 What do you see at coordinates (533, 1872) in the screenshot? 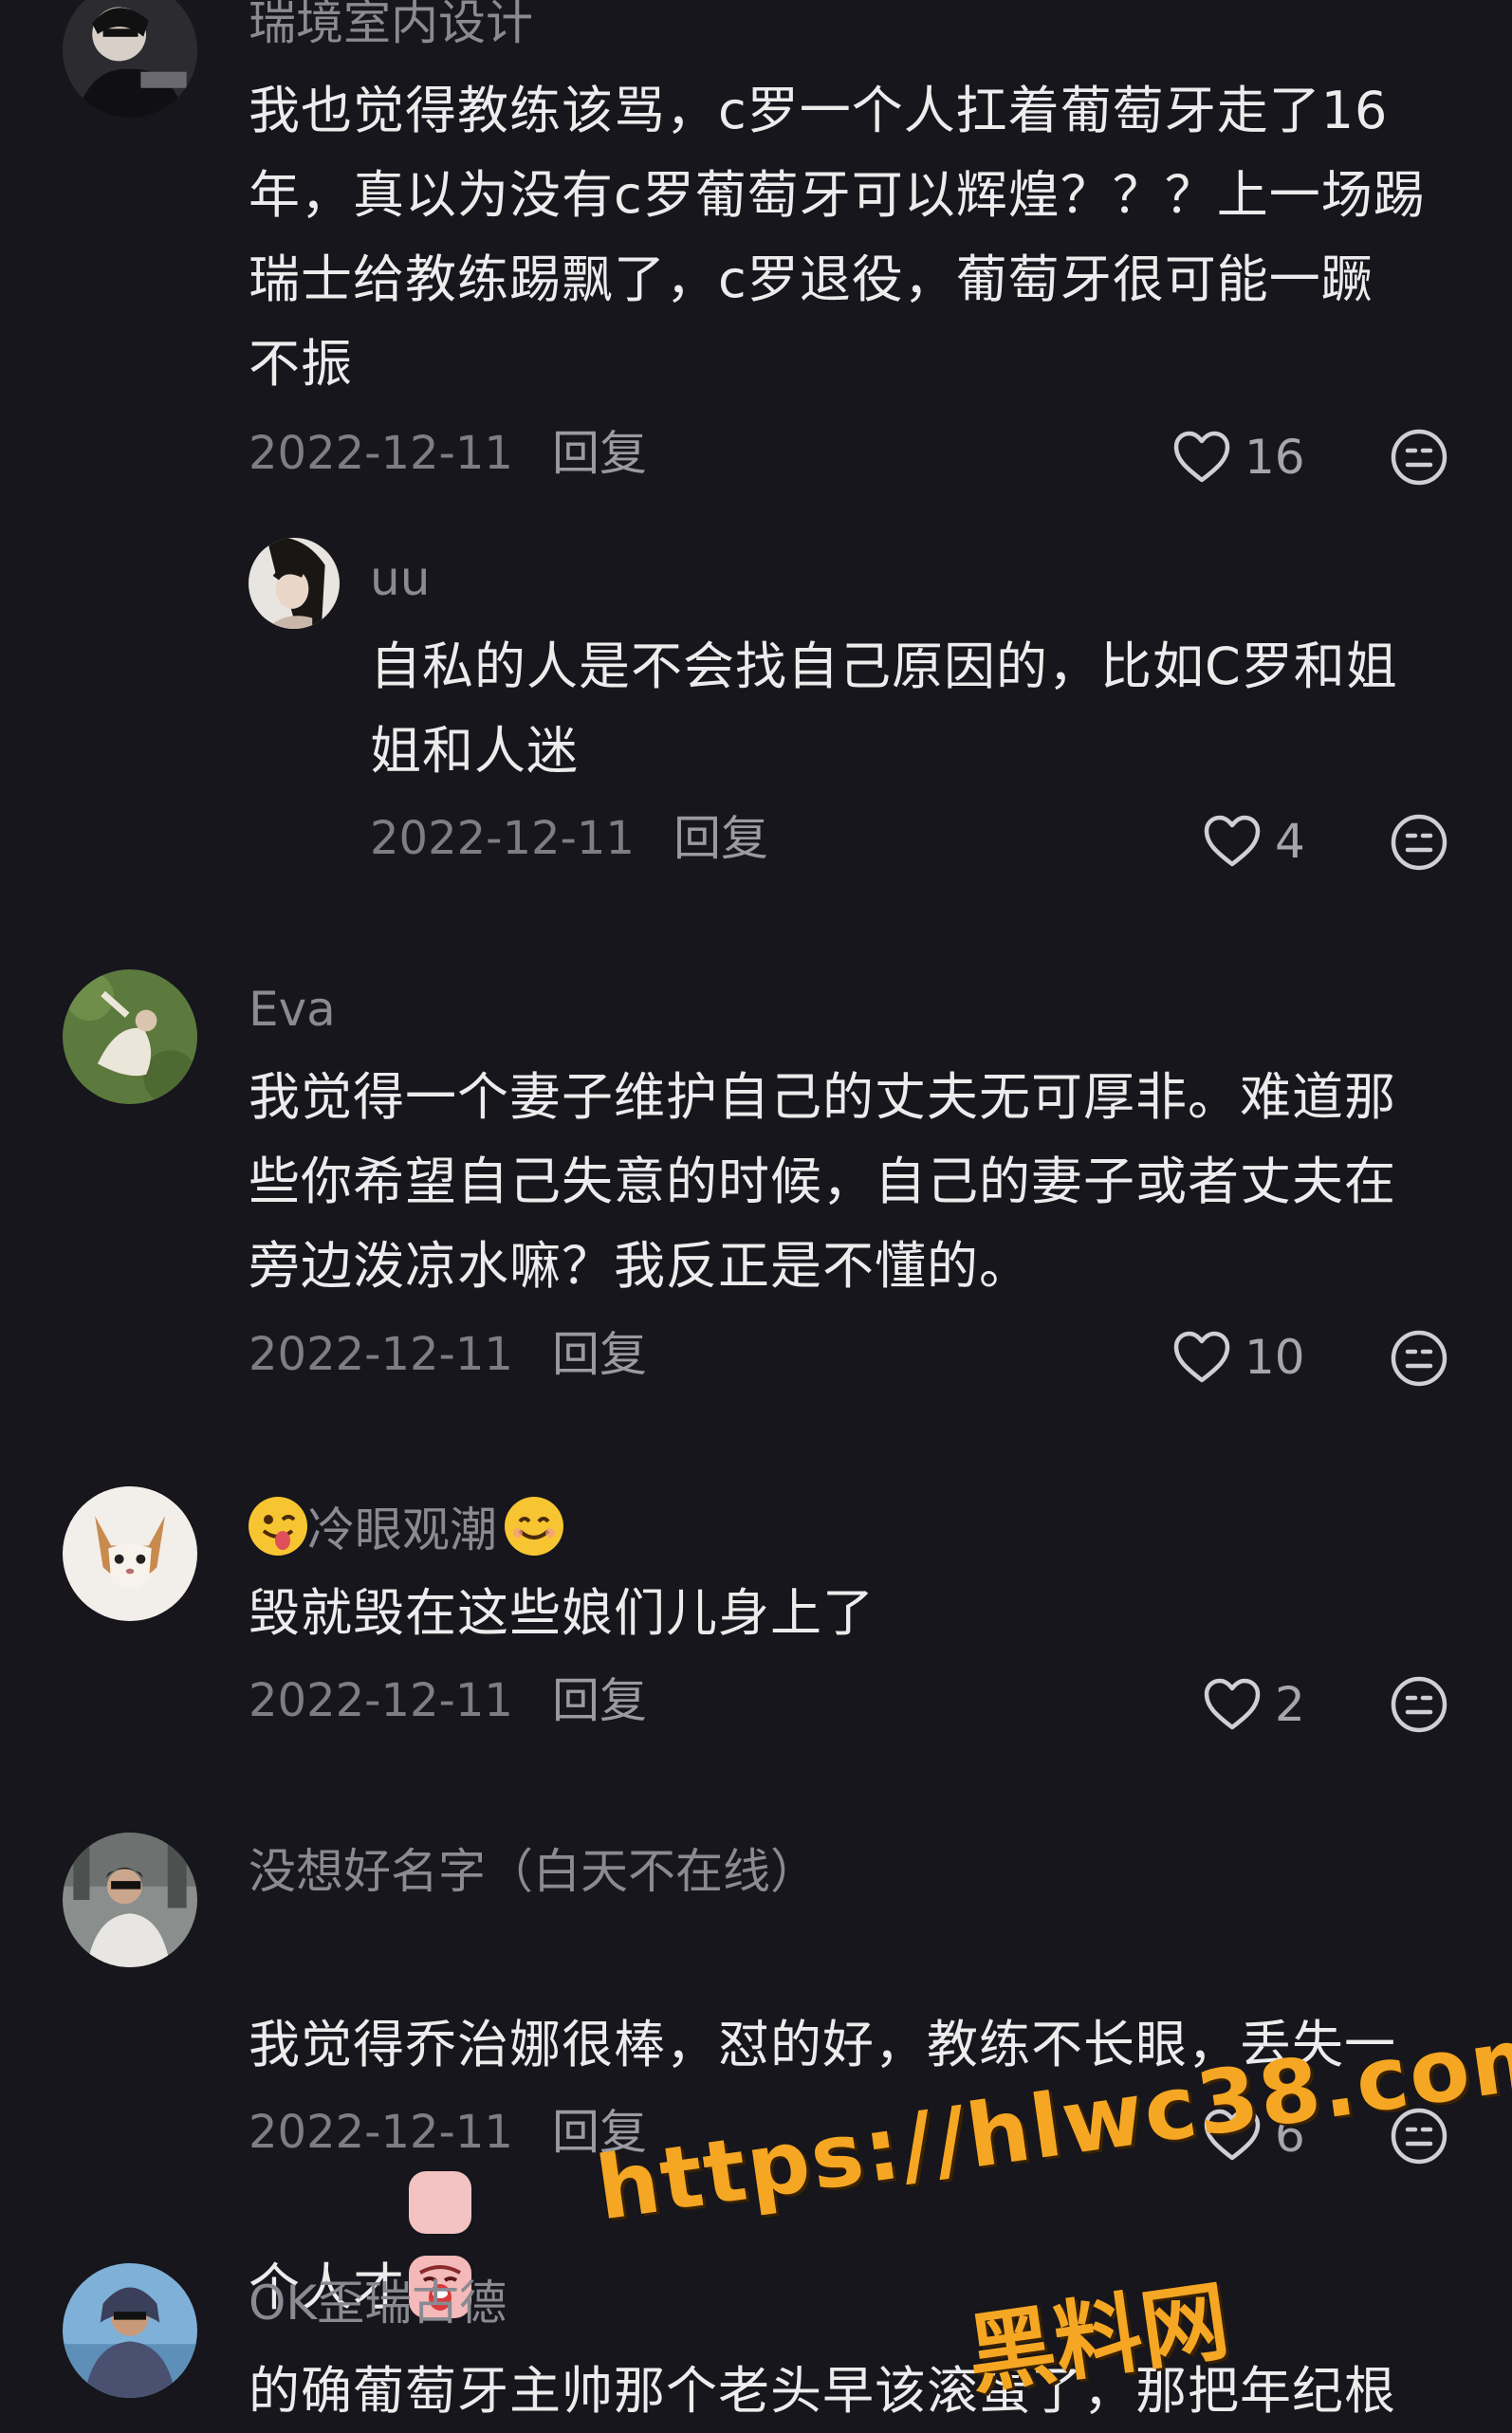
I see `username: 没想好名字（白天不在线）` at bounding box center [533, 1872].